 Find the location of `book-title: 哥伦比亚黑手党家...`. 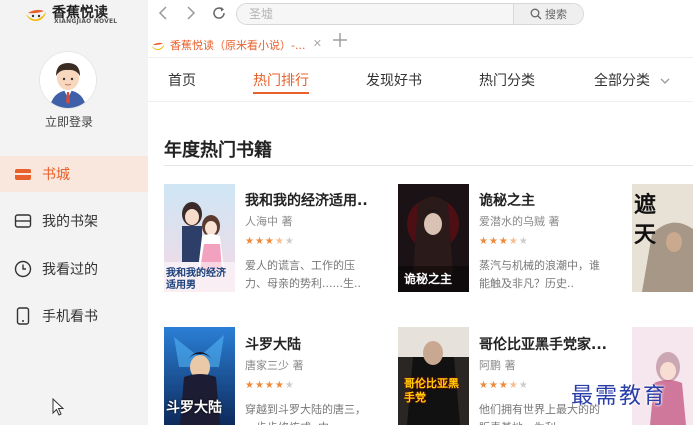

book-title: 哥伦比亚黑手党家... is located at coordinates (543, 344).